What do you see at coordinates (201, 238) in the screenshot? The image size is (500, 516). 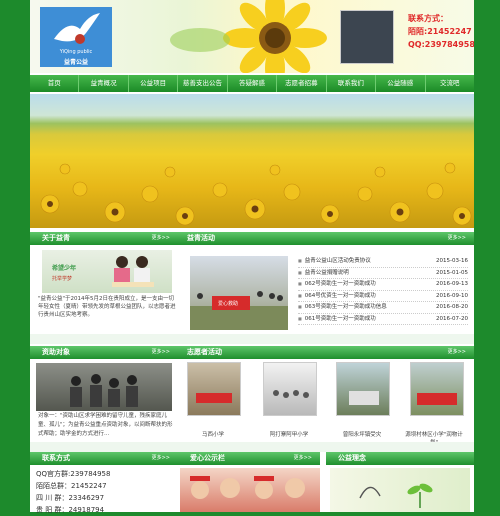 I see `activities-title: 益青活动` at bounding box center [201, 238].